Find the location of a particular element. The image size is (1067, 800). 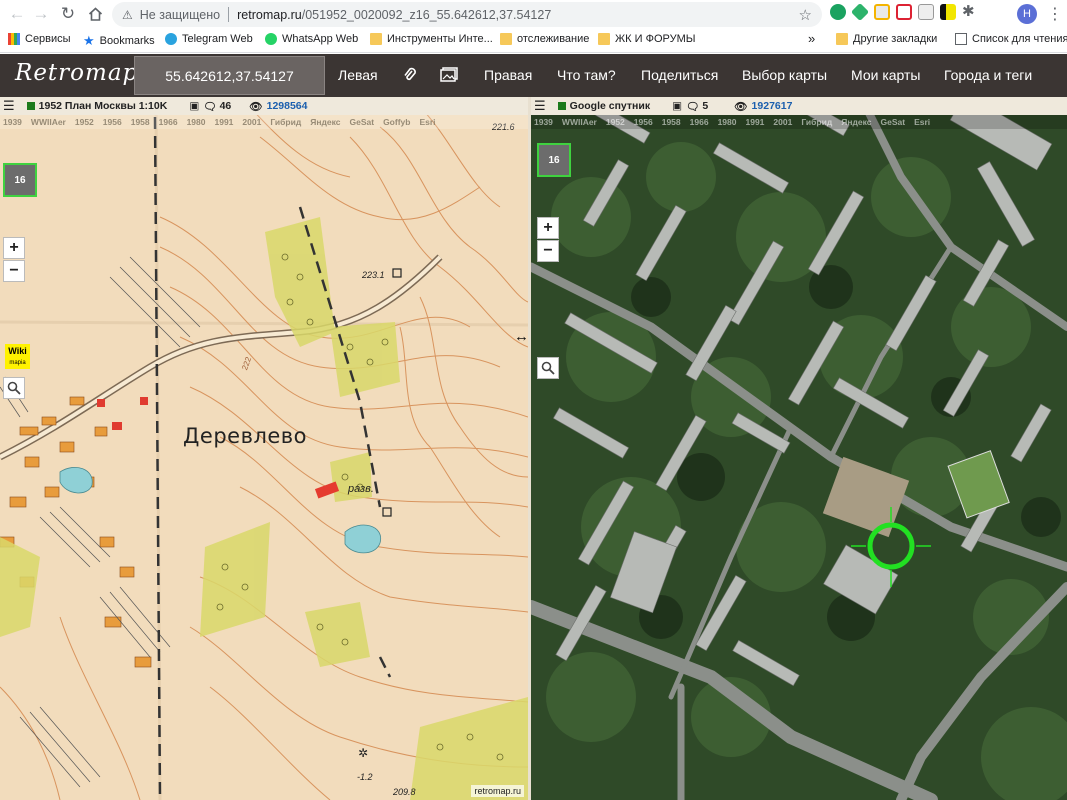

bookmark-telegram: Telegram Web is located at coordinates (209, 39).